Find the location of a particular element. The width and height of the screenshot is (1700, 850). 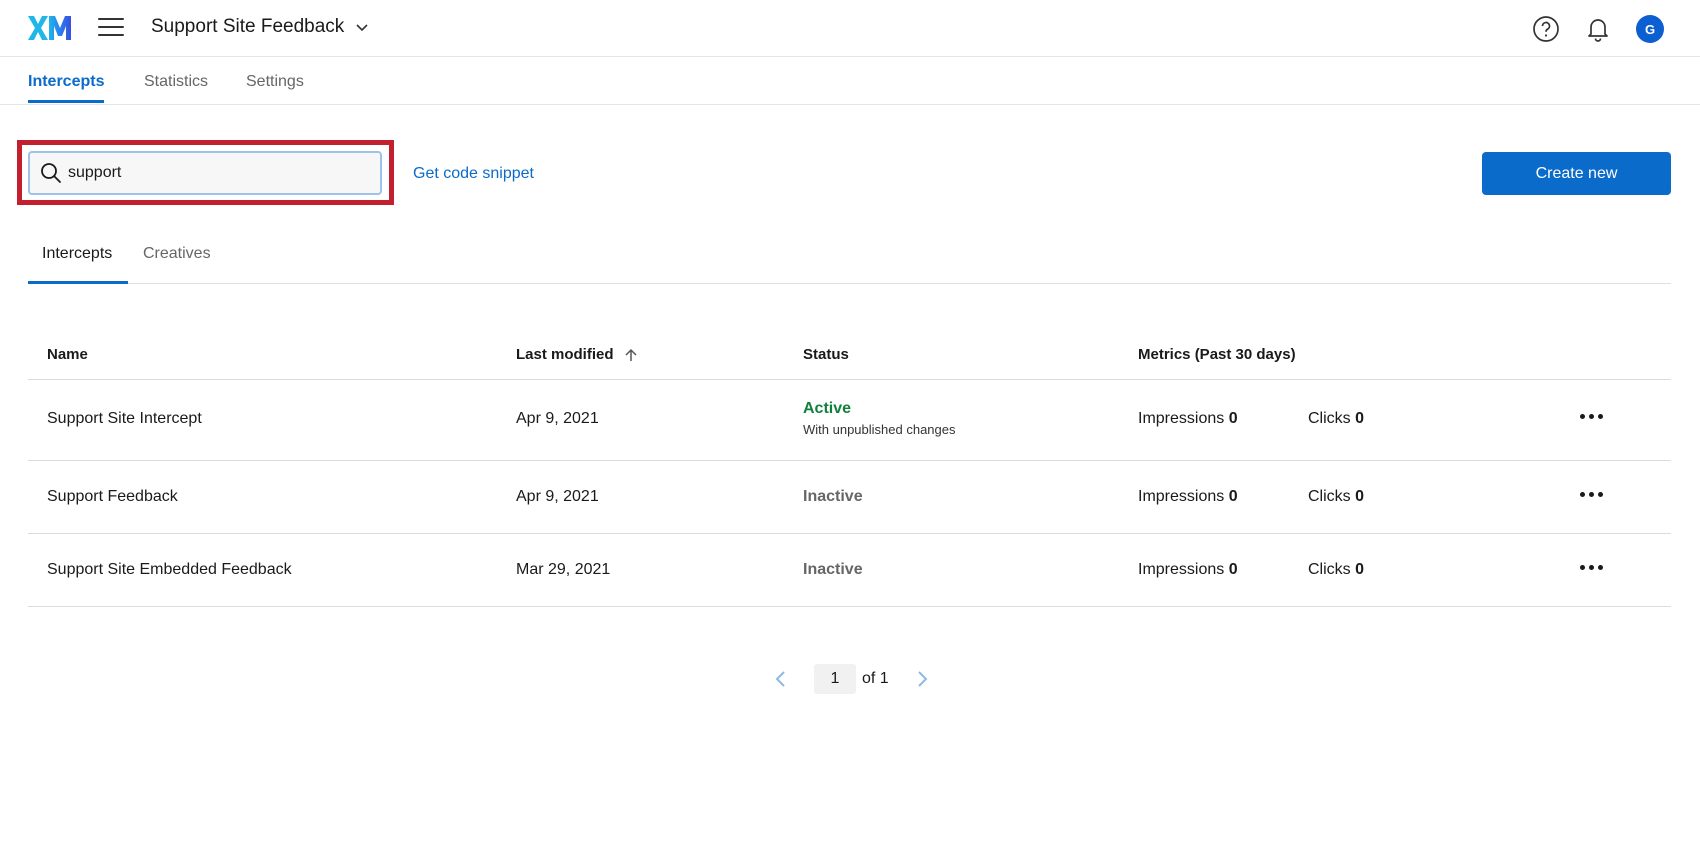

avatar: G is located at coordinates (1650, 29).